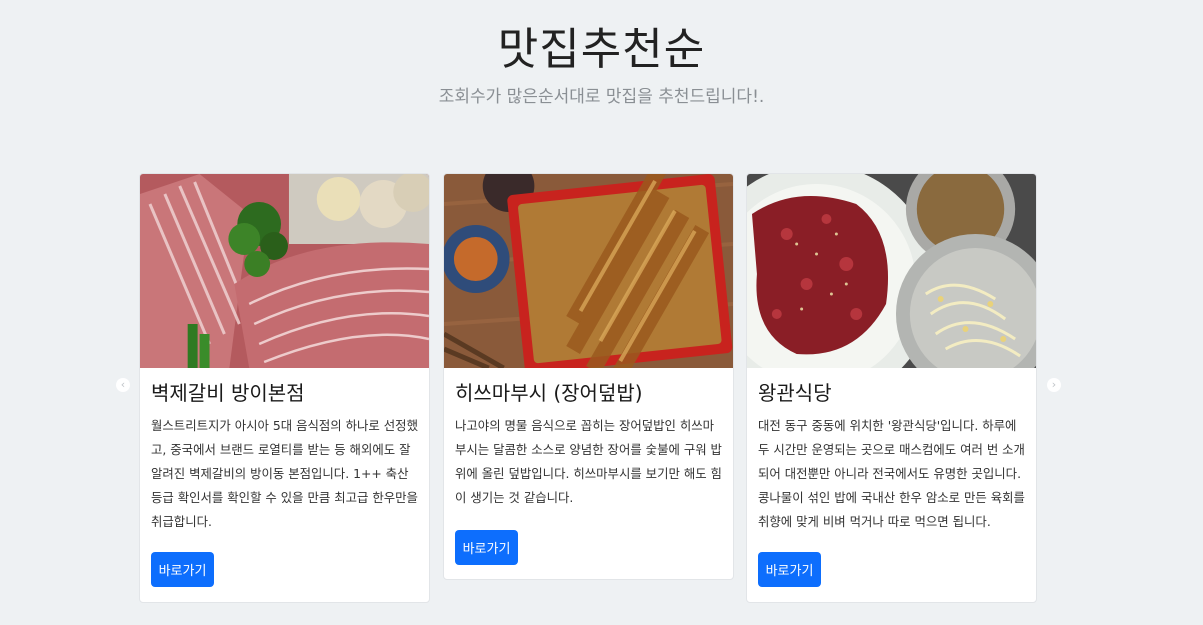 This screenshot has height=625, width=1203. I want to click on card-image-beef, so click(284, 271).